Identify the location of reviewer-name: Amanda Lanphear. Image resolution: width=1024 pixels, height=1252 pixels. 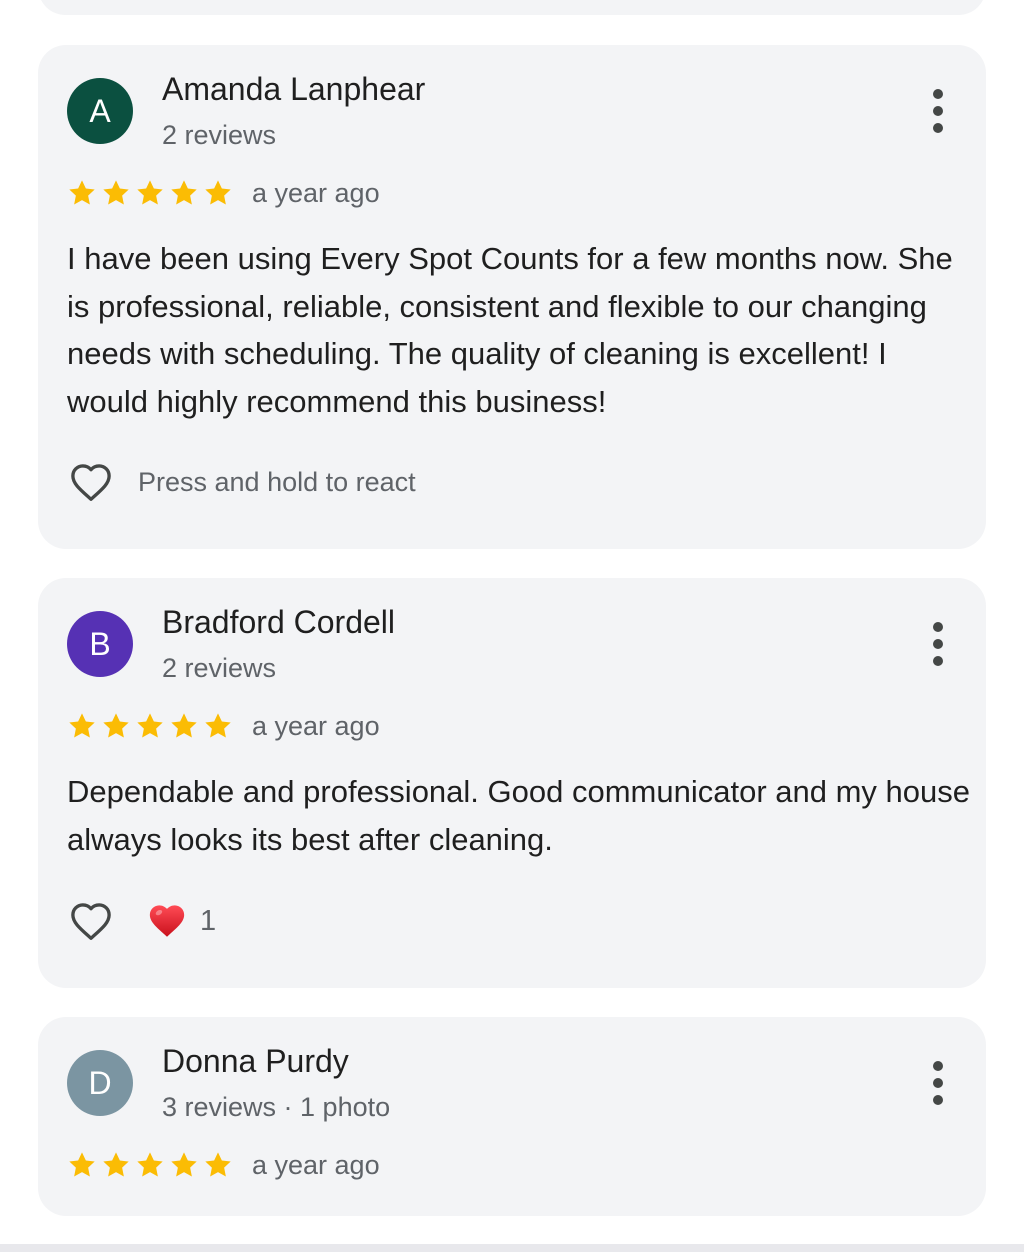
(293, 89).